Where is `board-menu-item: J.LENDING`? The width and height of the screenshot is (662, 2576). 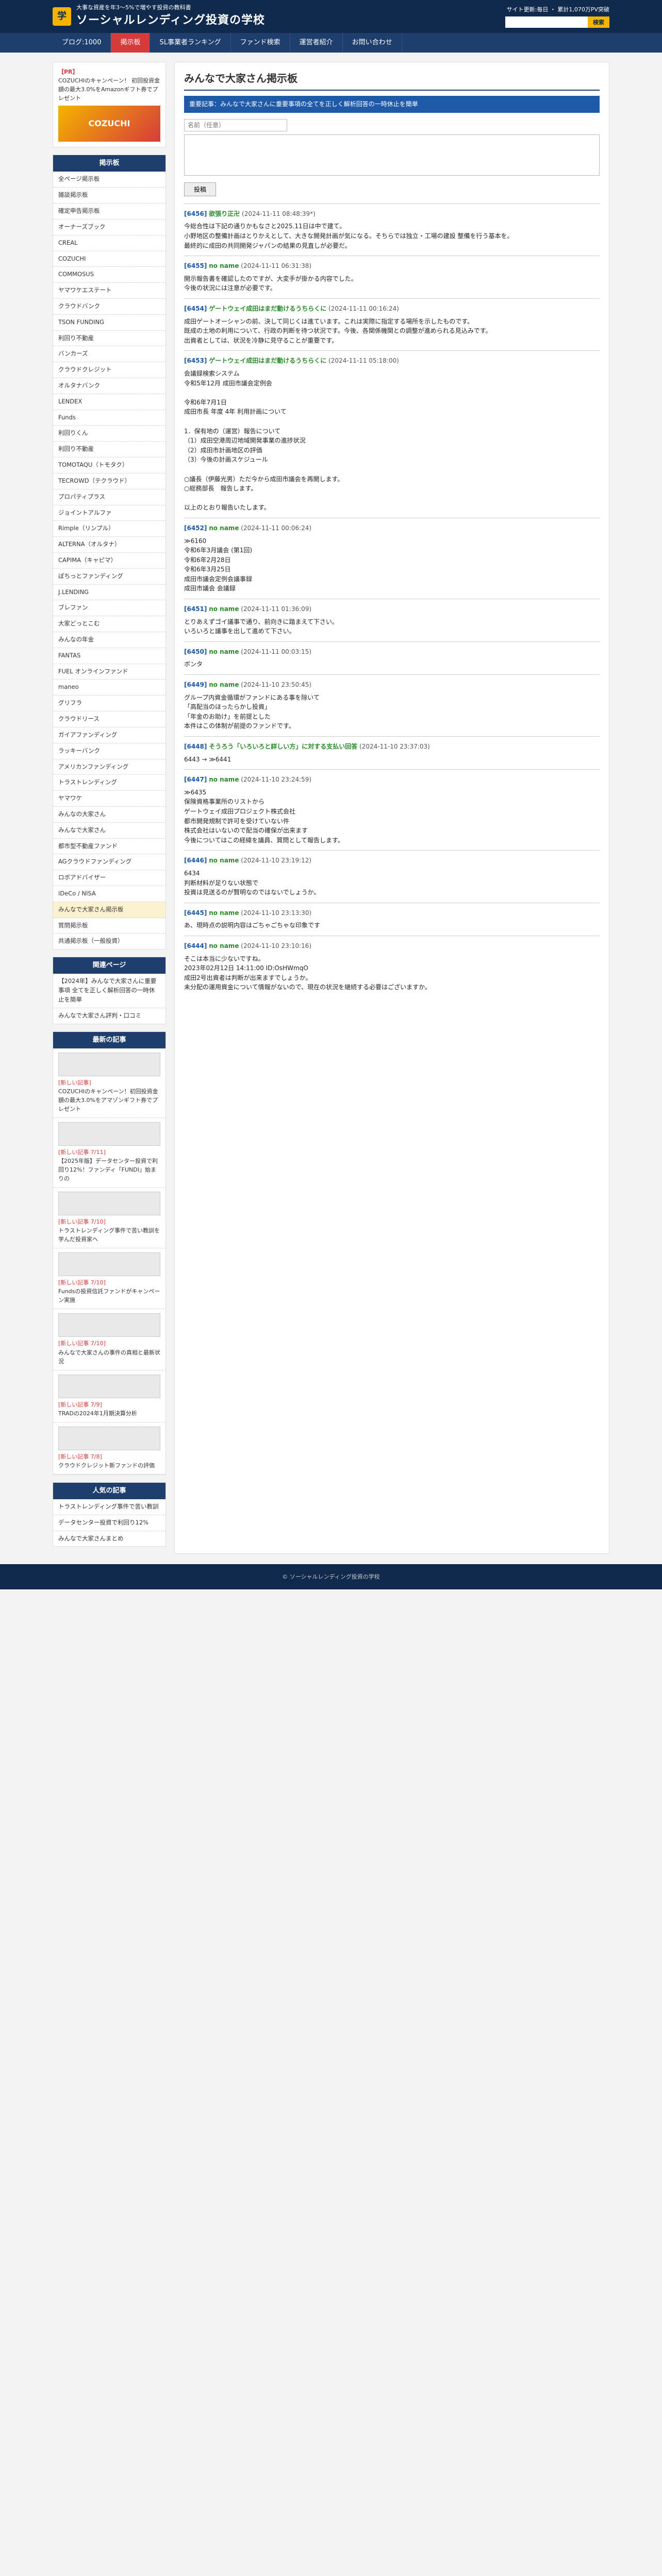 board-menu-item: J.LENDING is located at coordinates (109, 593).